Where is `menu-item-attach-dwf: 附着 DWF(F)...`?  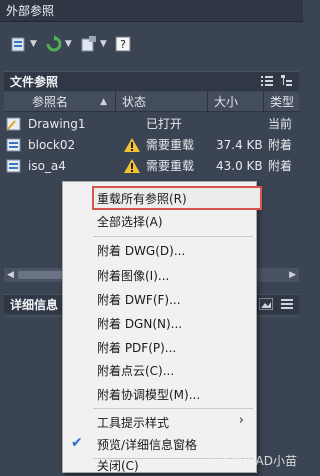 menu-item-attach-dwf: 附着 DWF(F)... is located at coordinates (159, 299).